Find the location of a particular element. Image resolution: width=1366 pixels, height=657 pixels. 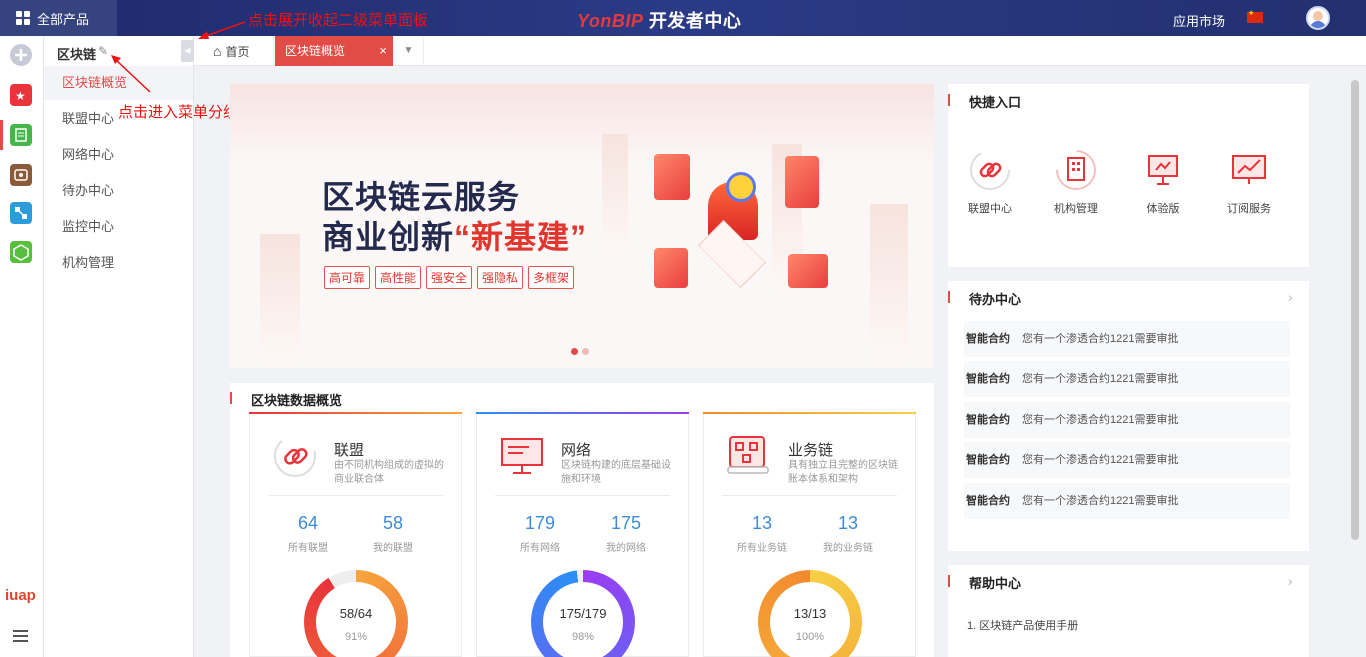

ring-percent: 98% is located at coordinates (583, 637).